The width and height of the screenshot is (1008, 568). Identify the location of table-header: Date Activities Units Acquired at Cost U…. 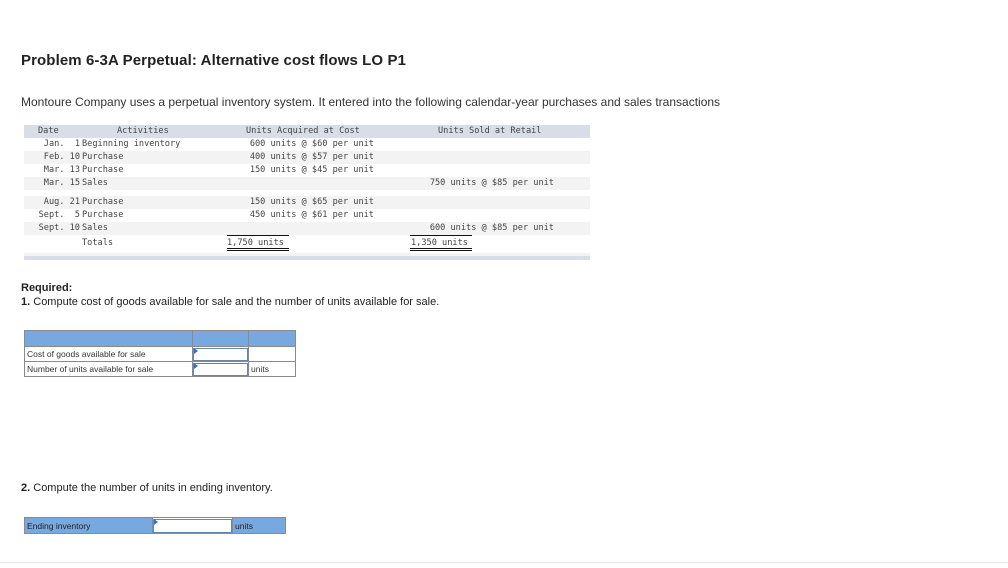
(307, 131).